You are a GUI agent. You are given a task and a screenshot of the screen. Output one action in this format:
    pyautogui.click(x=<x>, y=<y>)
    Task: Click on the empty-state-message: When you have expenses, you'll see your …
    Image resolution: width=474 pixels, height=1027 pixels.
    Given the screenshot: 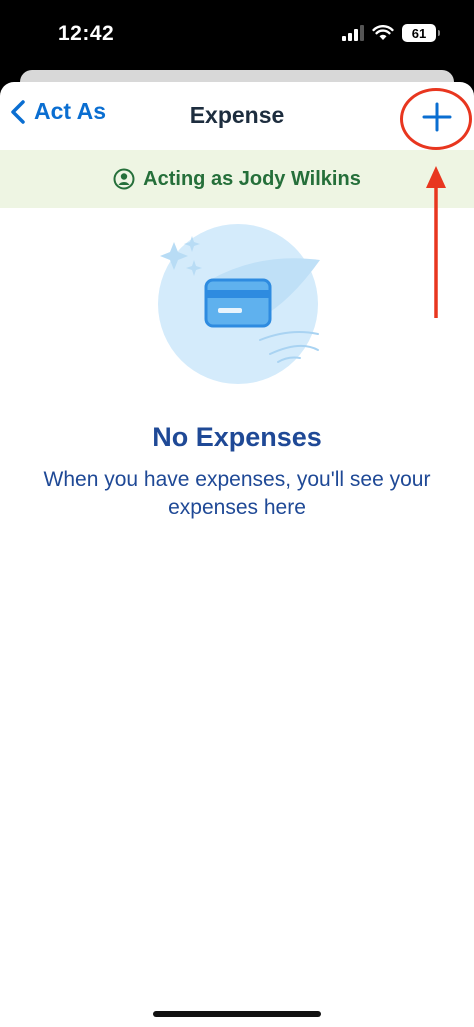 What is the action you would take?
    pyautogui.click(x=237, y=493)
    